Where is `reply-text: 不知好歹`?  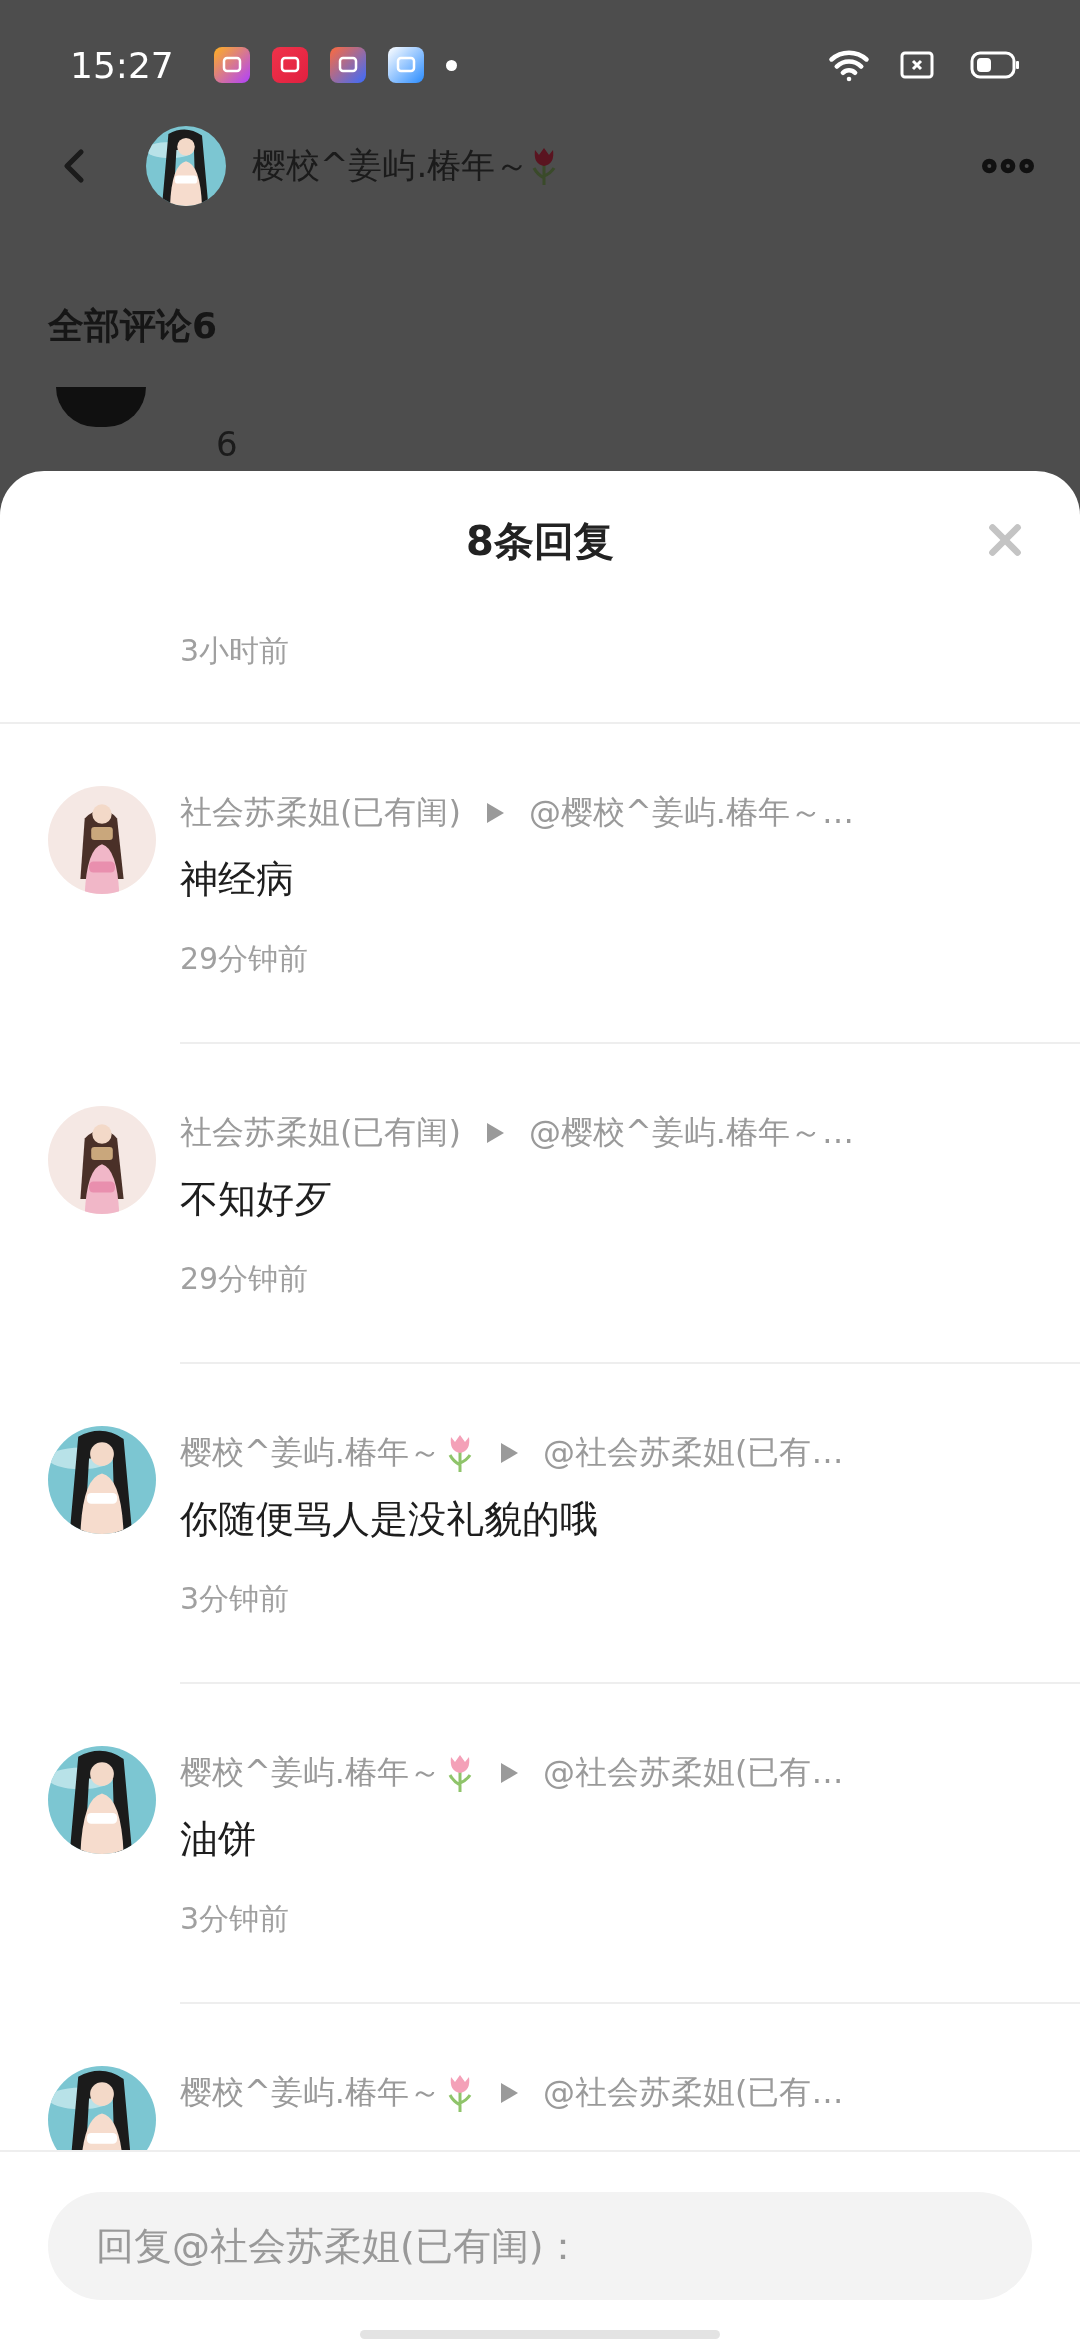 reply-text: 不知好歹 is located at coordinates (256, 1199).